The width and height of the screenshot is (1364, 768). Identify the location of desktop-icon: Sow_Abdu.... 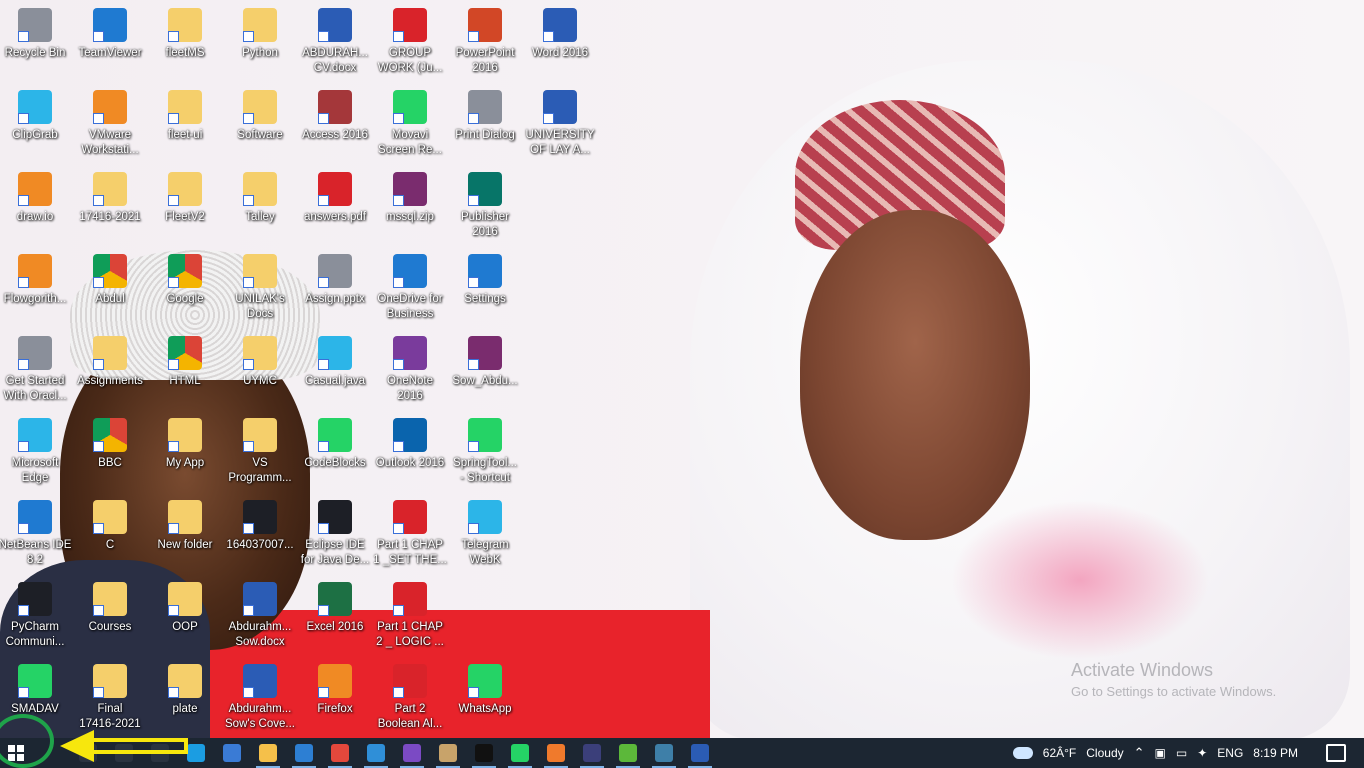
(485, 372).